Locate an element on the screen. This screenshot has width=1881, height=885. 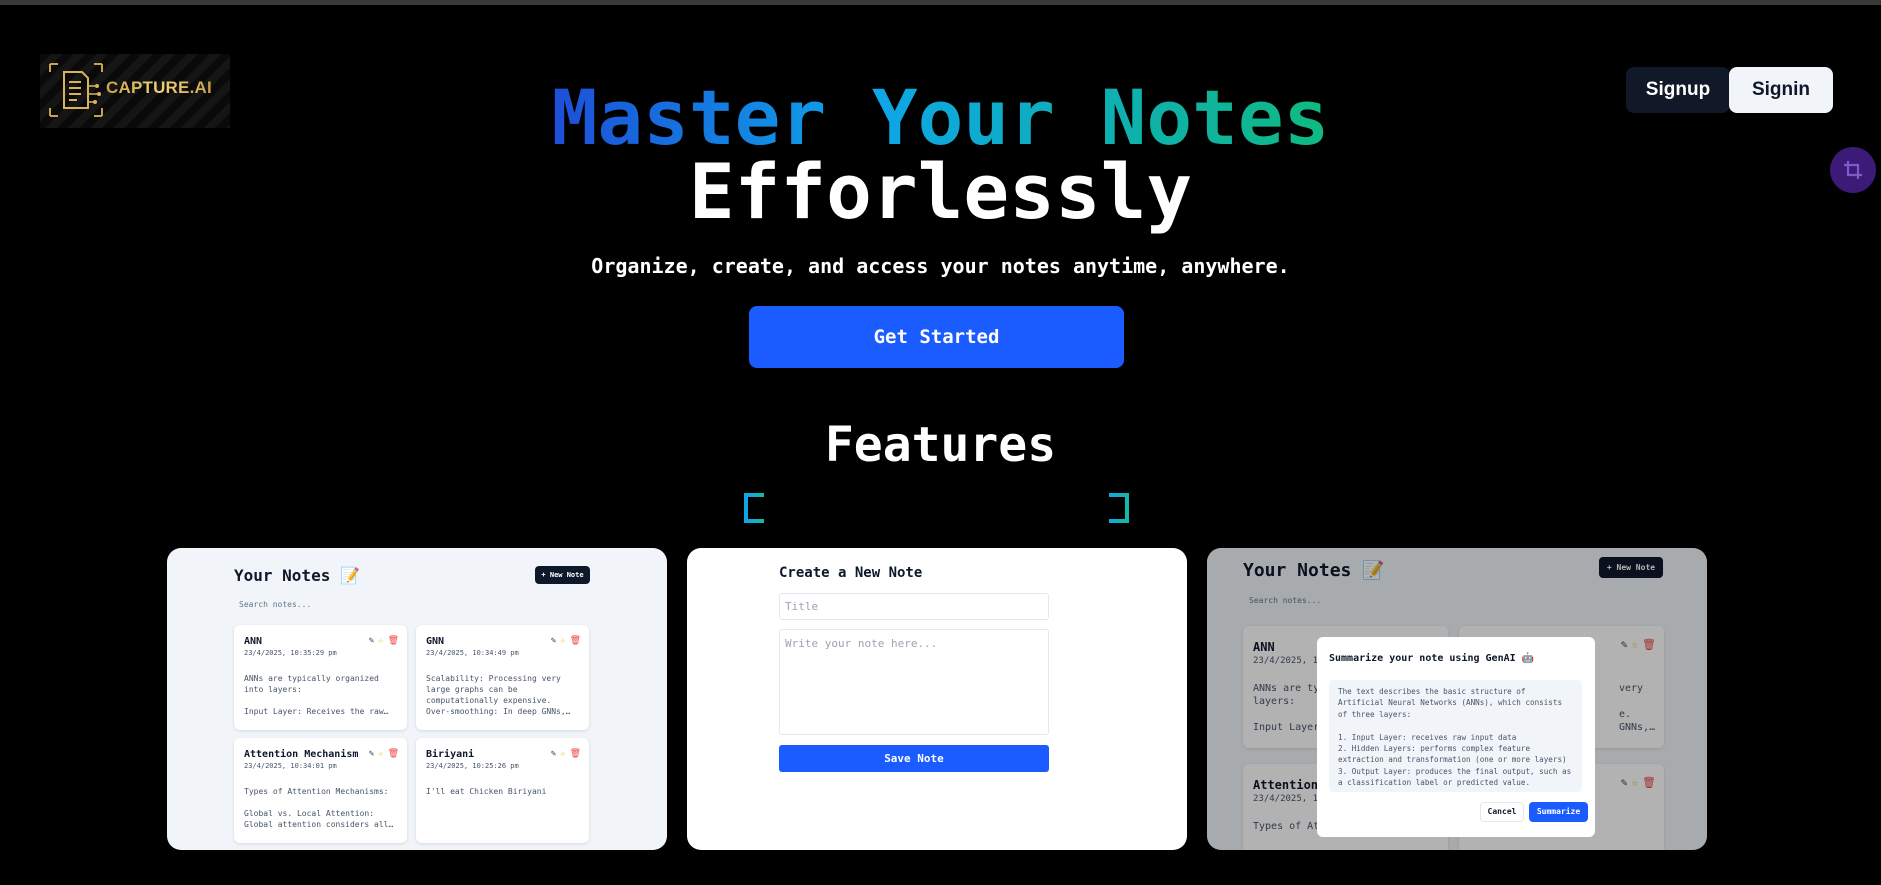
notes-list-title: Your Notes 📝 is located at coordinates (297, 575).